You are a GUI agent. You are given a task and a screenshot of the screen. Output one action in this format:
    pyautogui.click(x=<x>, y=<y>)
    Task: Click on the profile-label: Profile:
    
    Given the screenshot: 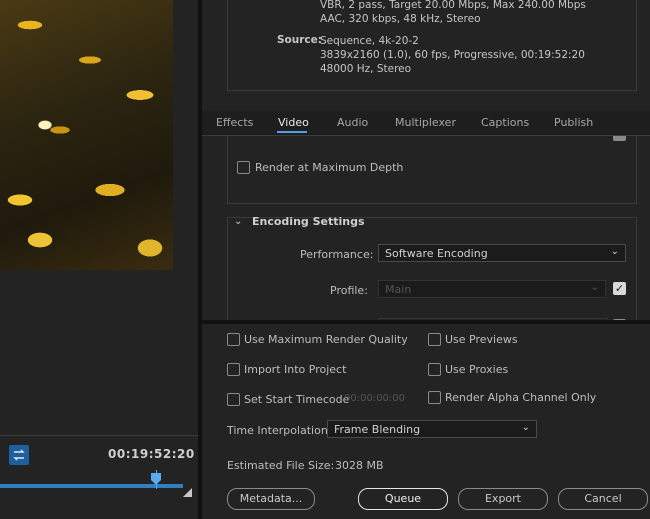 What is the action you would take?
    pyautogui.click(x=349, y=290)
    